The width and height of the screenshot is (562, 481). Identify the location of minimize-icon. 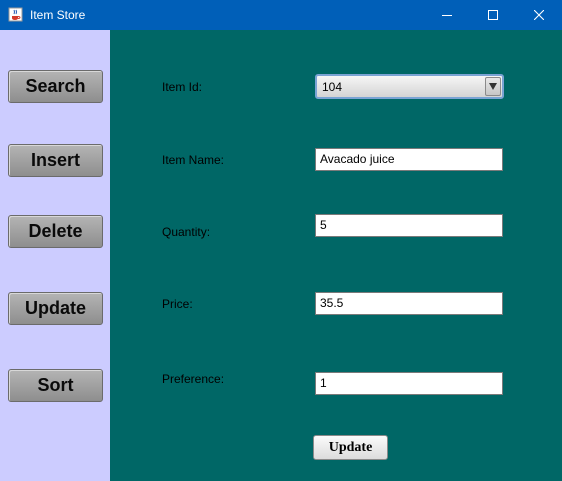
(447, 15).